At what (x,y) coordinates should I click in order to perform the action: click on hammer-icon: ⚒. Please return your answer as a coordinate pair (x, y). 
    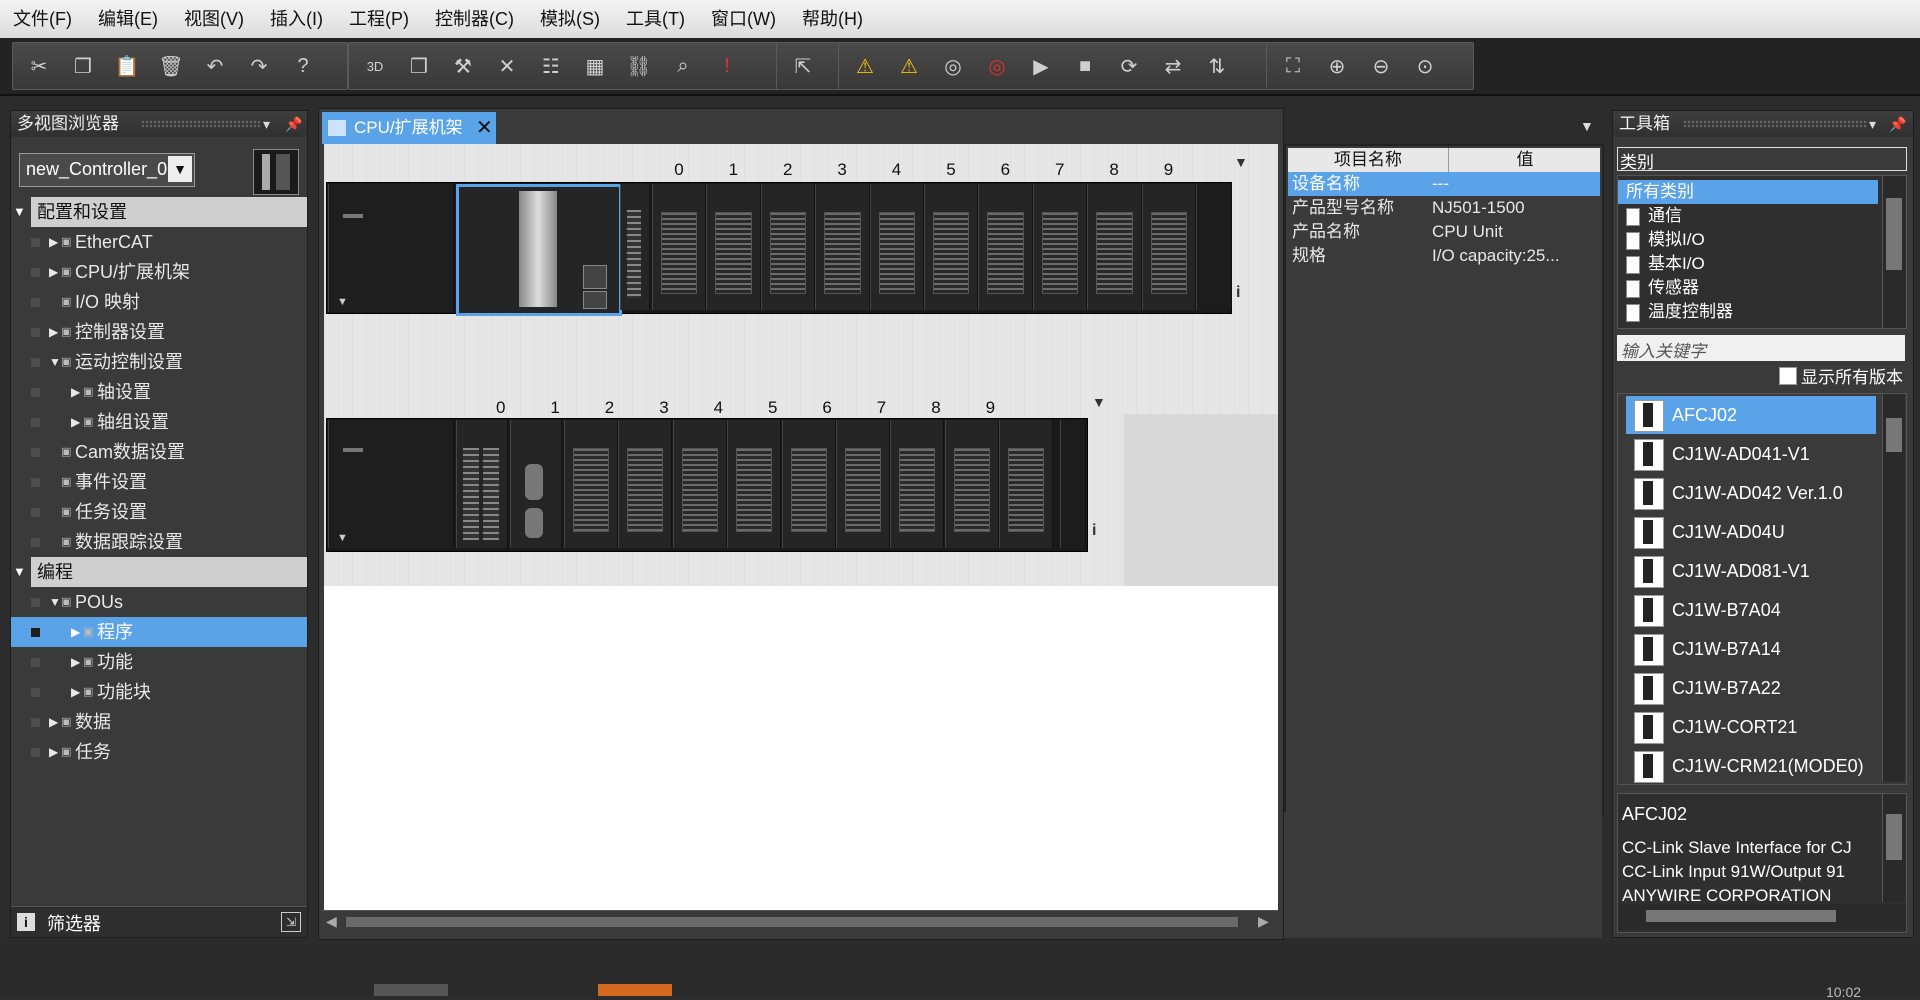
    Looking at the image, I should click on (463, 66).